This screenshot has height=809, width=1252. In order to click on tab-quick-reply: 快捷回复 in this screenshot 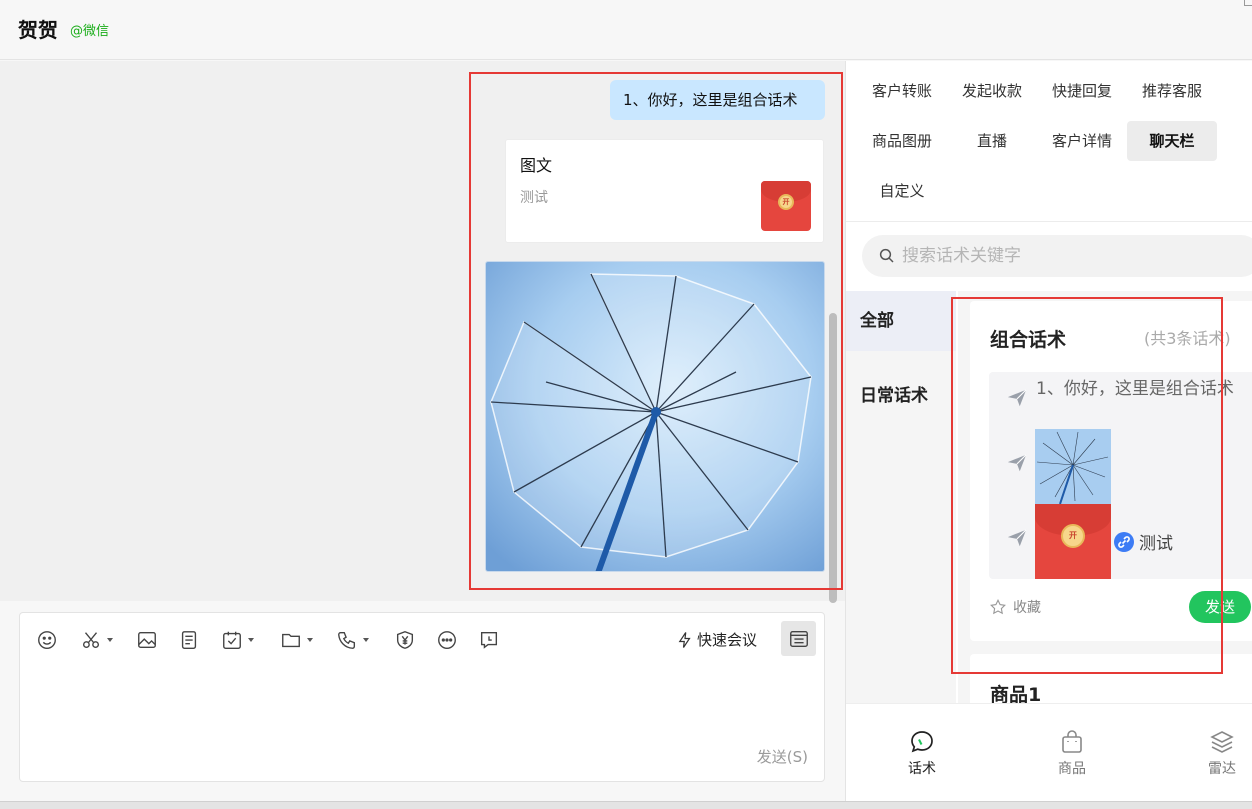, I will do `click(1082, 91)`.